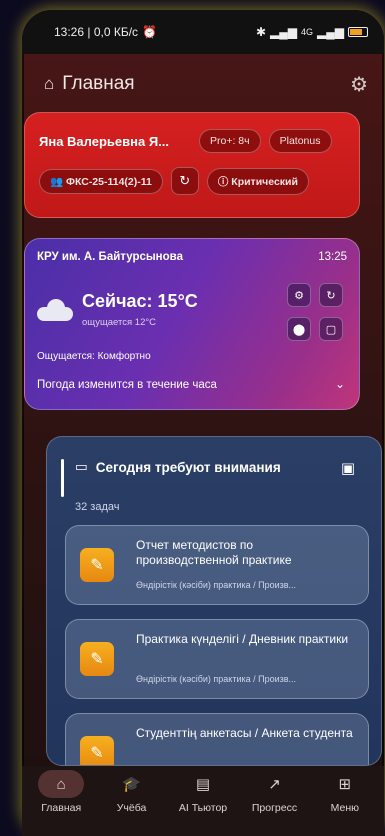  What do you see at coordinates (264, 181) in the screenshot?
I see `status-label: Критический` at bounding box center [264, 181].